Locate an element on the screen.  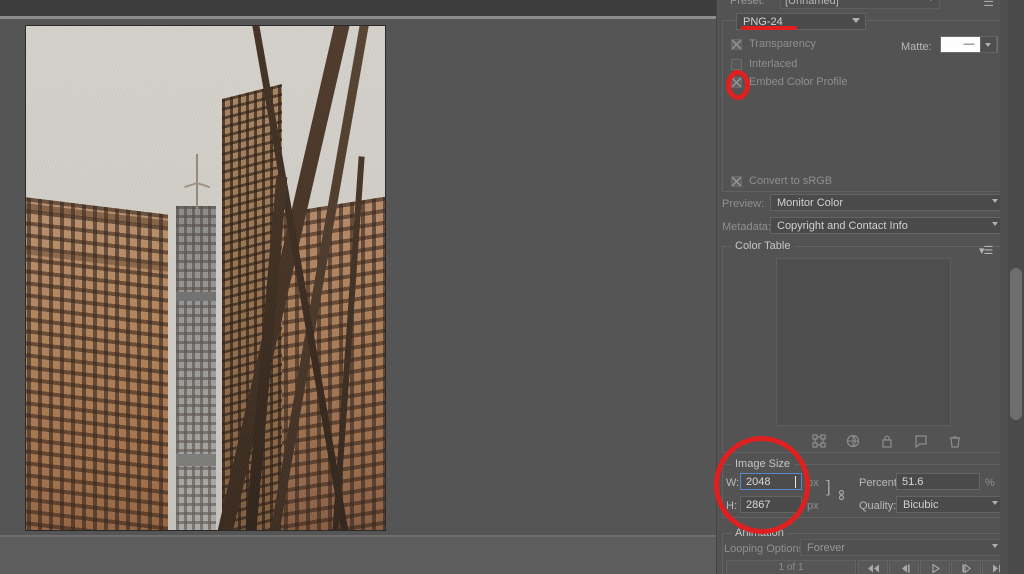
previous-frame-button is located at coordinates (904, 567).